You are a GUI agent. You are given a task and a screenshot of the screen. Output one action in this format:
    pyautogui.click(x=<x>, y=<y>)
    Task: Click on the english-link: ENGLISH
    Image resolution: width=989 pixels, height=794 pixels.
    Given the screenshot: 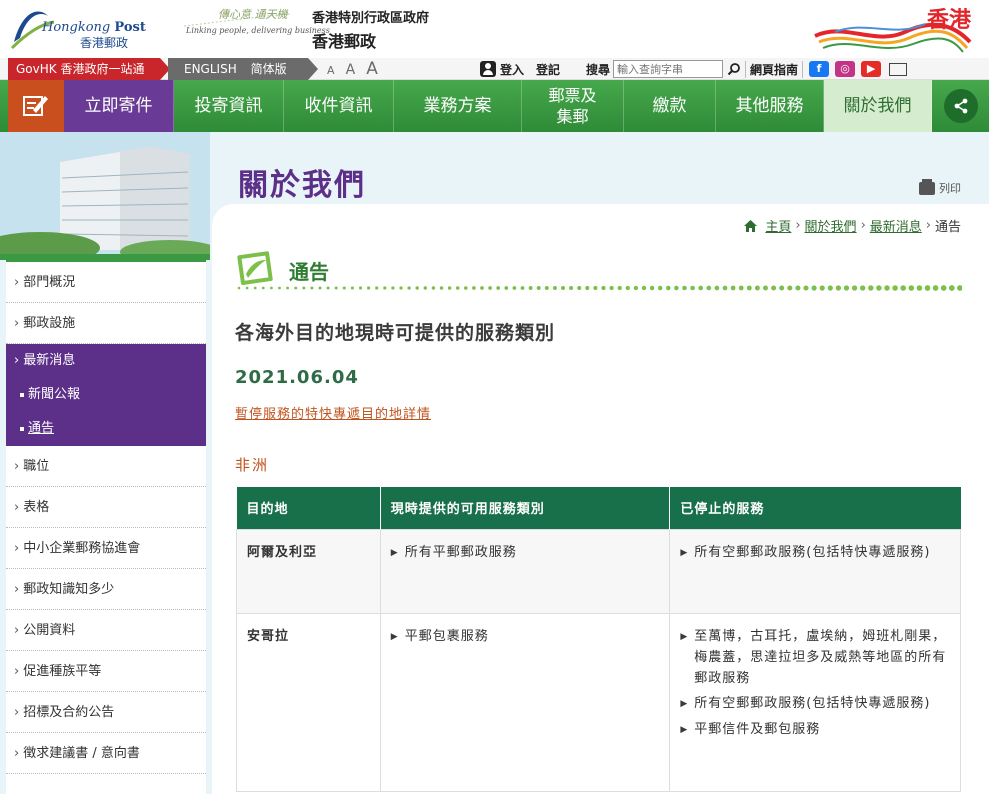 What is the action you would take?
    pyautogui.click(x=210, y=69)
    